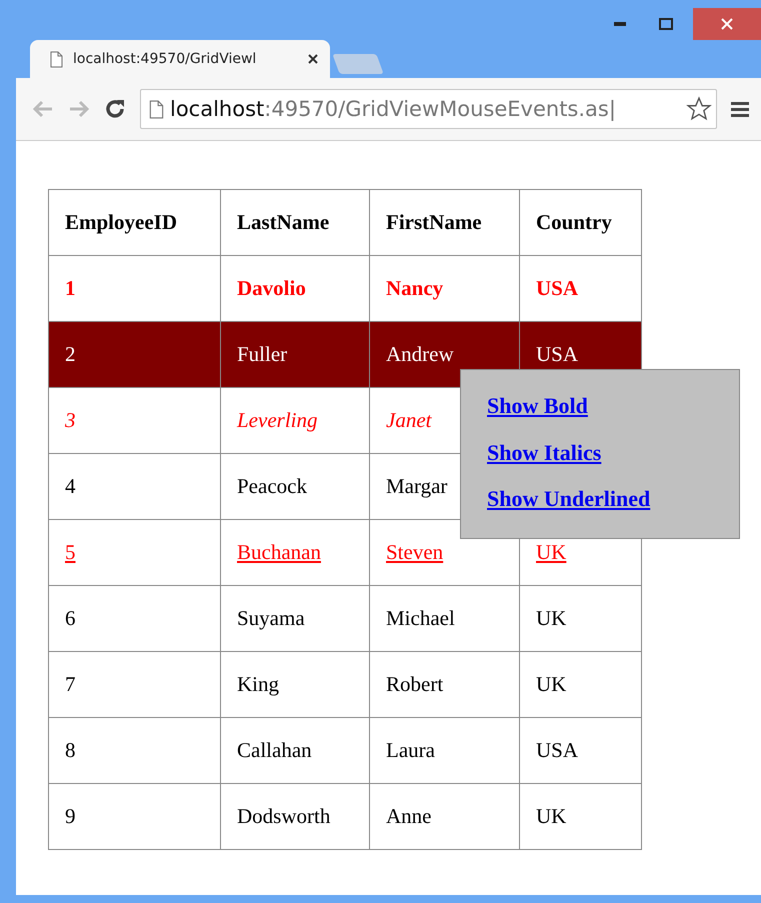 The height and width of the screenshot is (903, 761). I want to click on table-cell: Margar, so click(417, 486).